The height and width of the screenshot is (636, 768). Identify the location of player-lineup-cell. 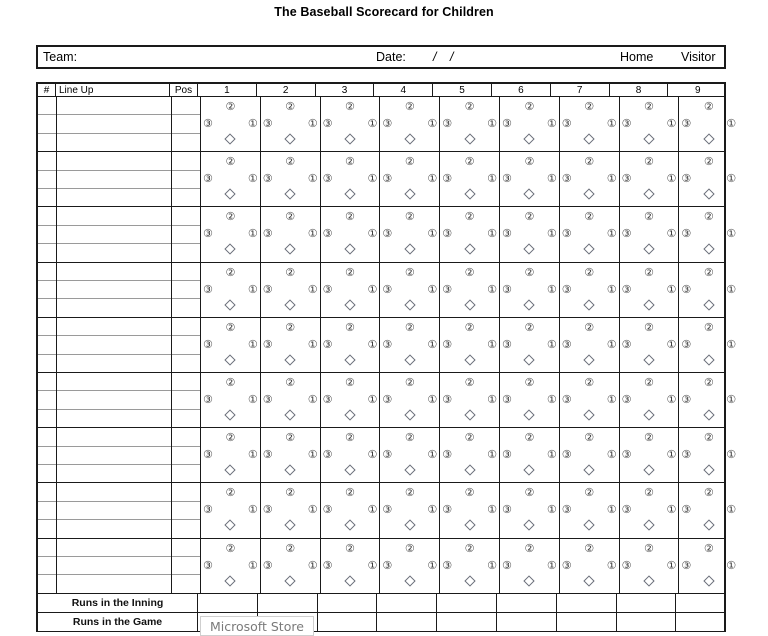
(114, 400).